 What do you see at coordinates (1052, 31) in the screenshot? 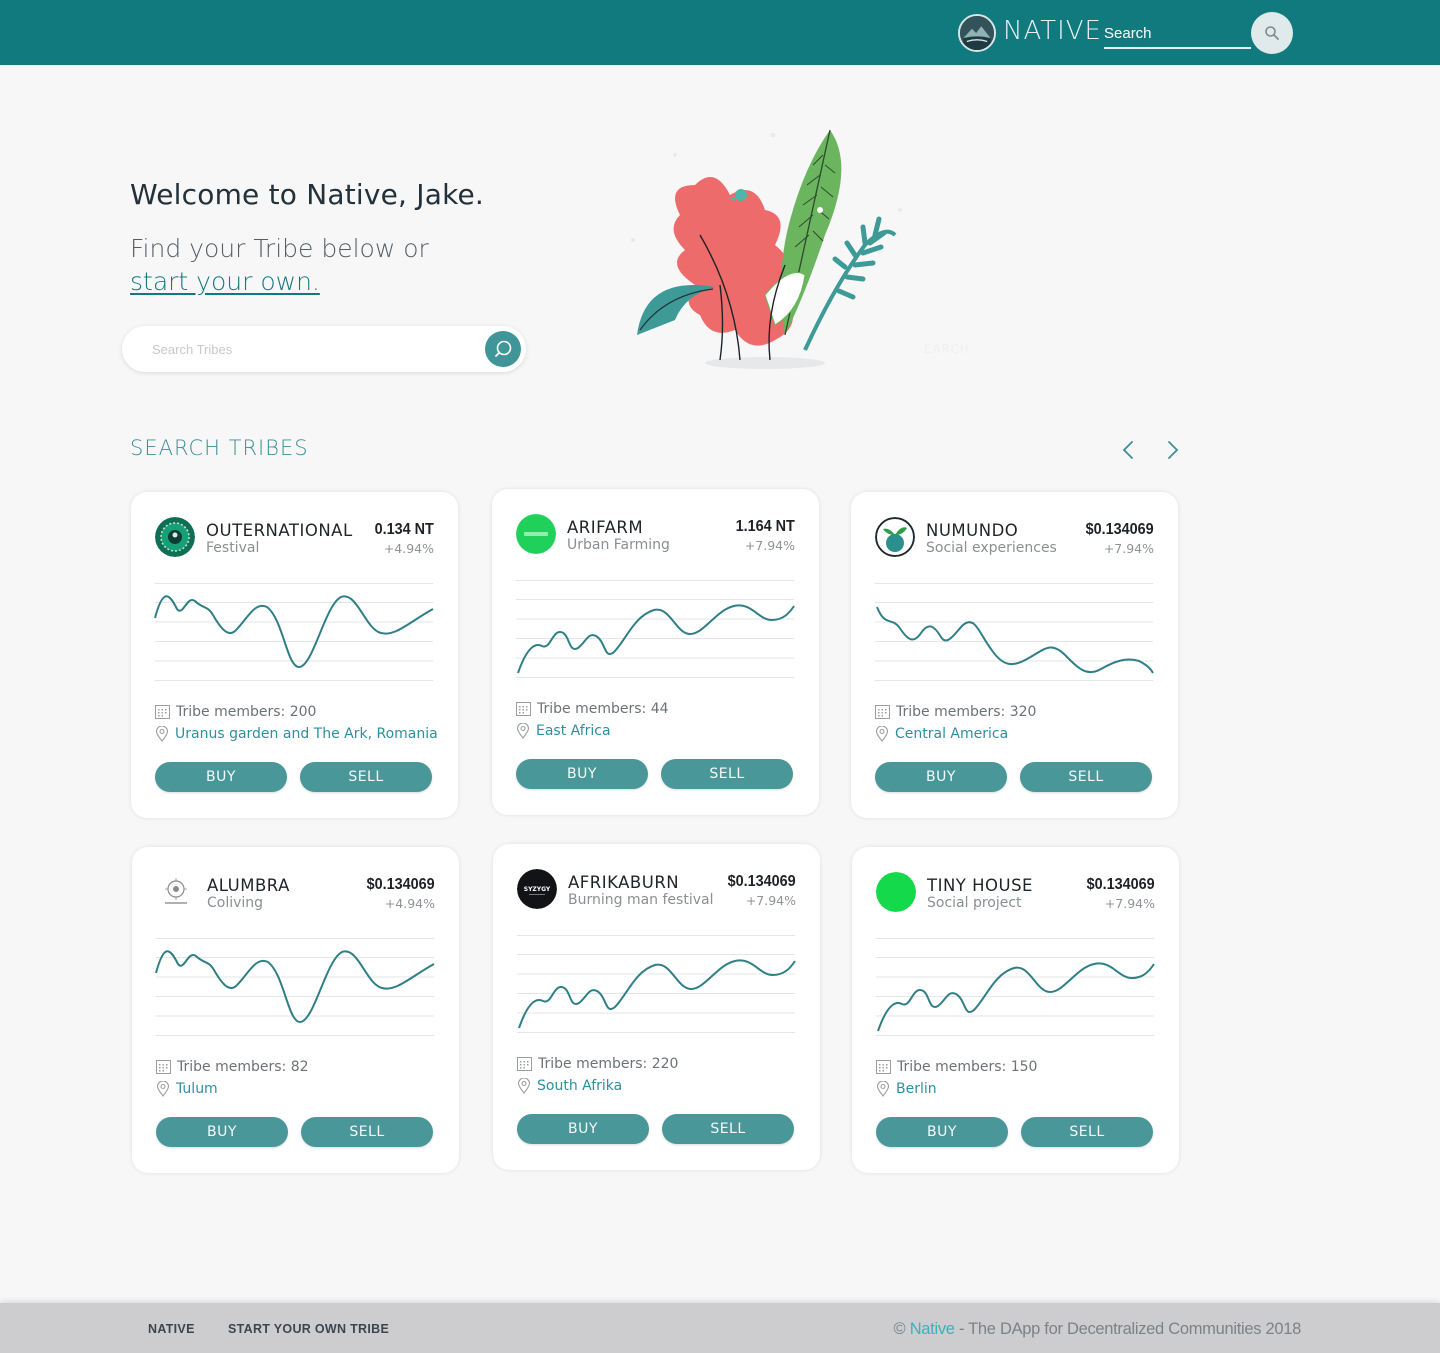
I see `brand-name: NATIVE` at bounding box center [1052, 31].